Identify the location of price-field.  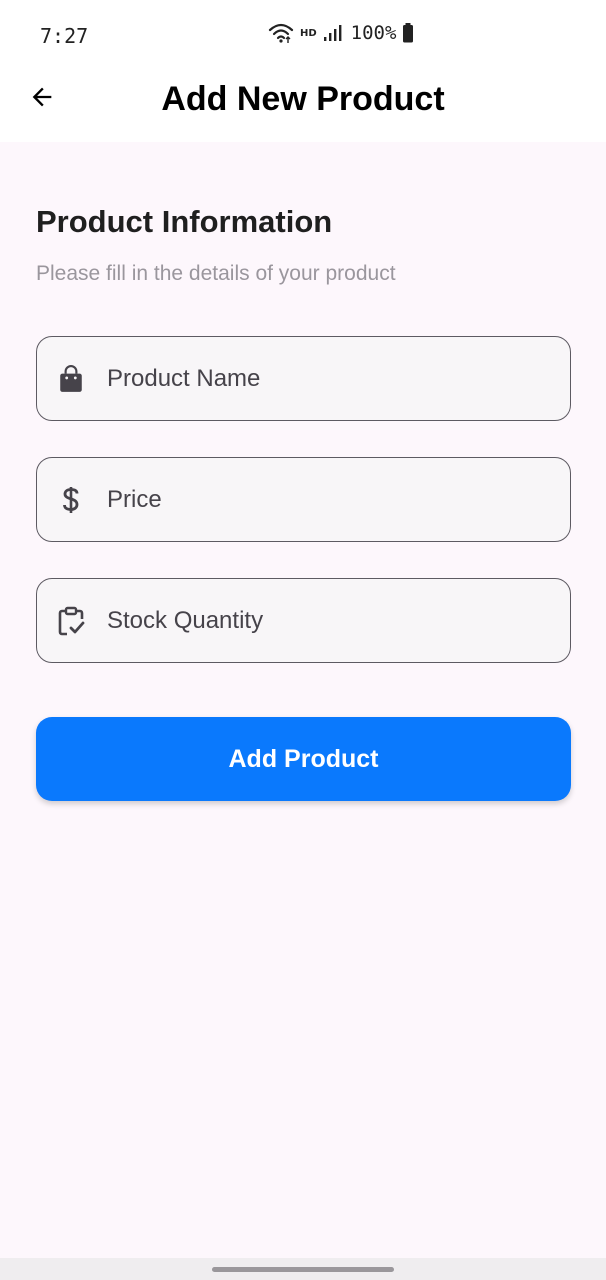
(303, 499).